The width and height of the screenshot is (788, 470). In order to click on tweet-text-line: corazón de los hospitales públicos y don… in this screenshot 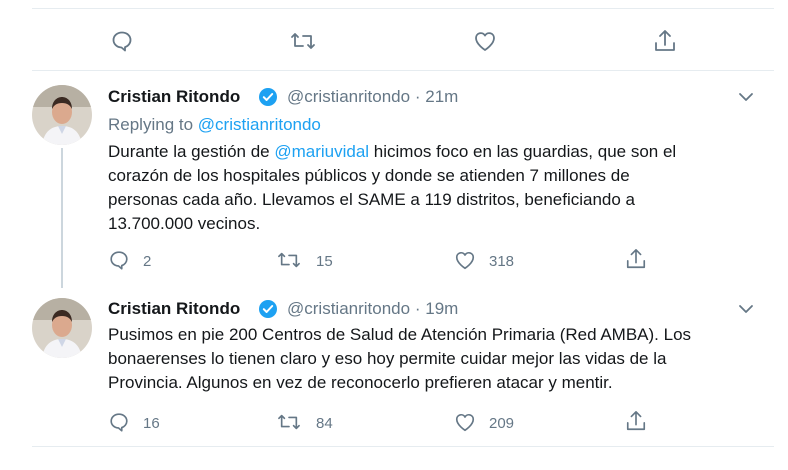, I will do `click(369, 175)`.